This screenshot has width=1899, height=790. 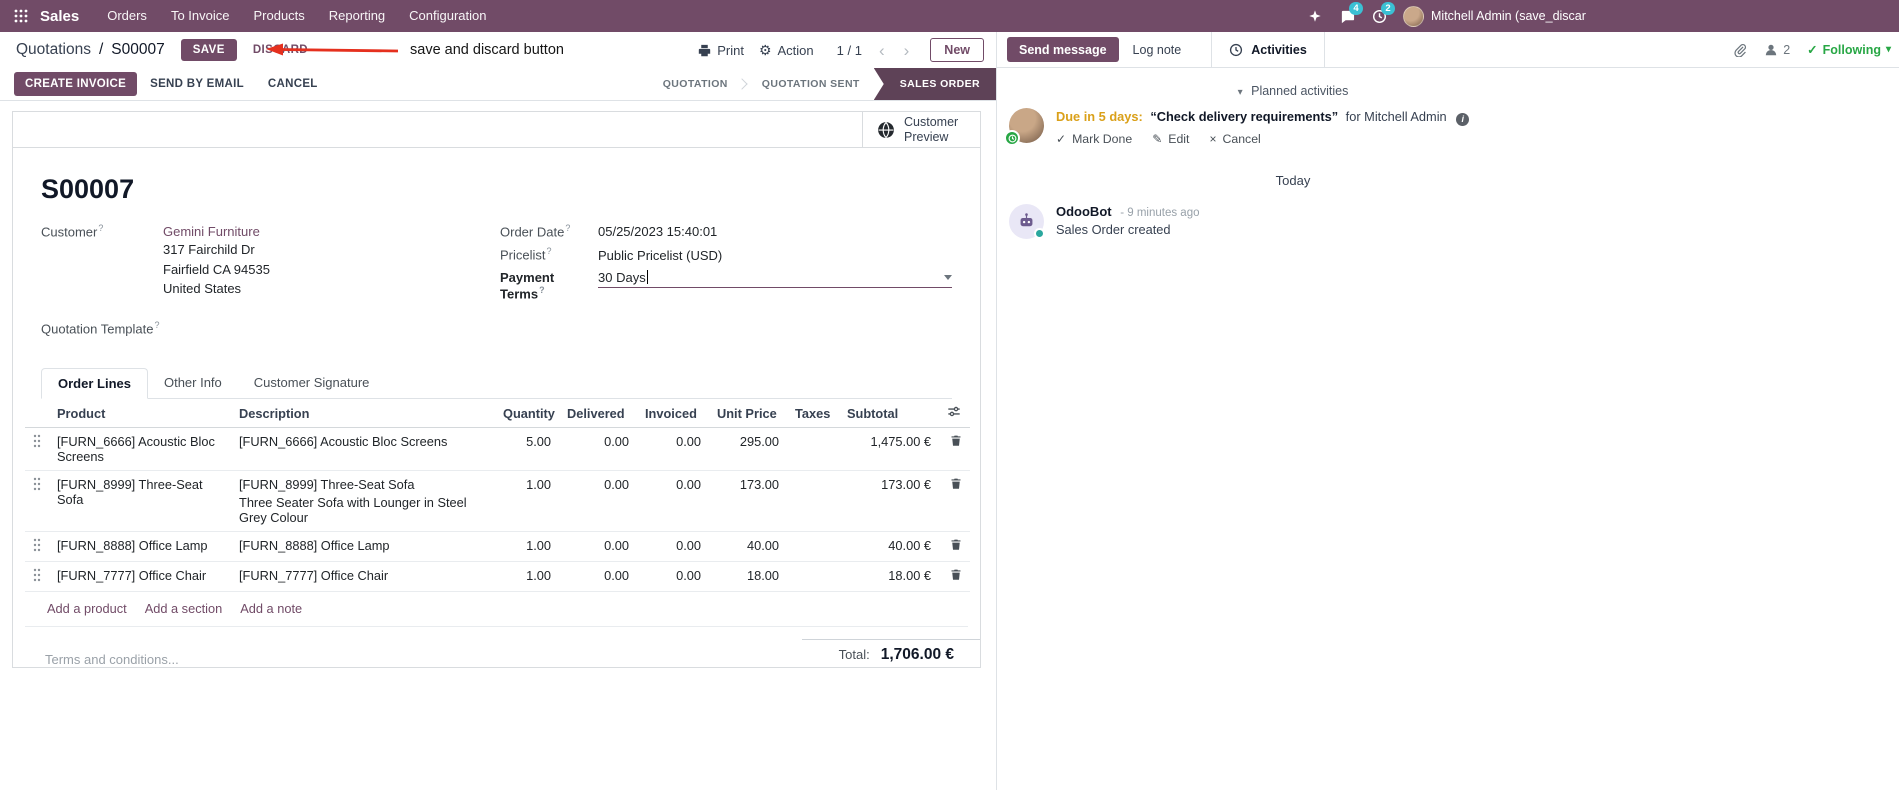 What do you see at coordinates (1849, 50) in the screenshot?
I see `following-button: ✓ Following ▾` at bounding box center [1849, 50].